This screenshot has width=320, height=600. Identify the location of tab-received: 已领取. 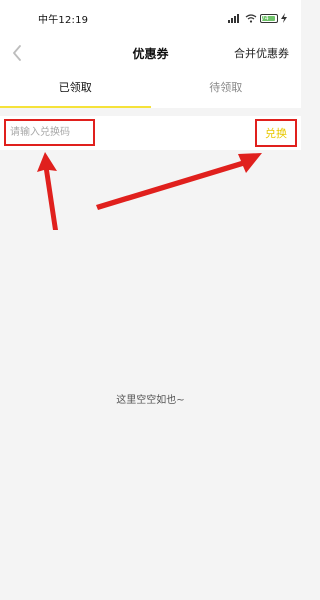
(75, 89).